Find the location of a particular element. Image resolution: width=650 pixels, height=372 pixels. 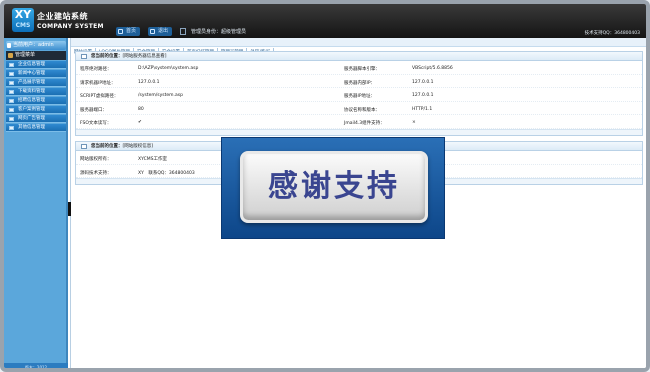

splitter-handle is located at coordinates (69, 209).